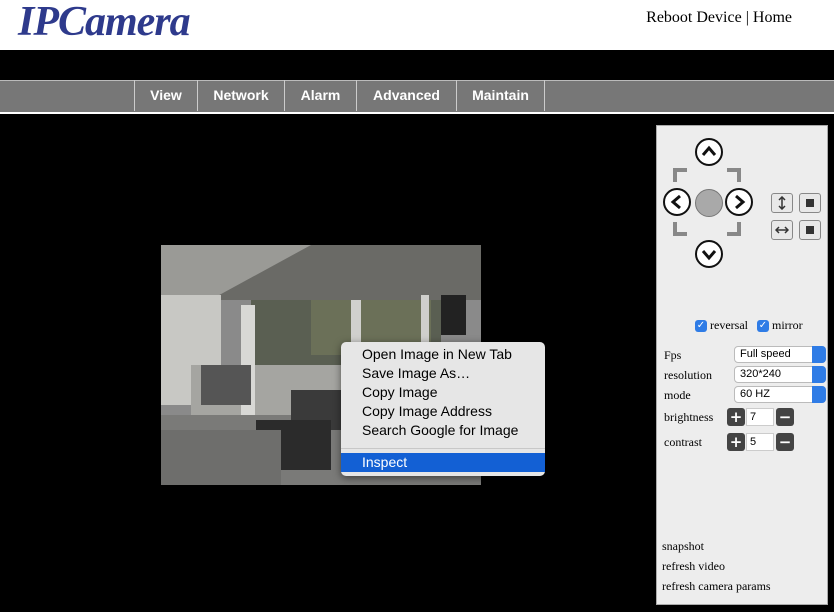 The height and width of the screenshot is (612, 834). Describe the element at coordinates (680, 175) in the screenshot. I see `pan-up-left-icon` at that location.